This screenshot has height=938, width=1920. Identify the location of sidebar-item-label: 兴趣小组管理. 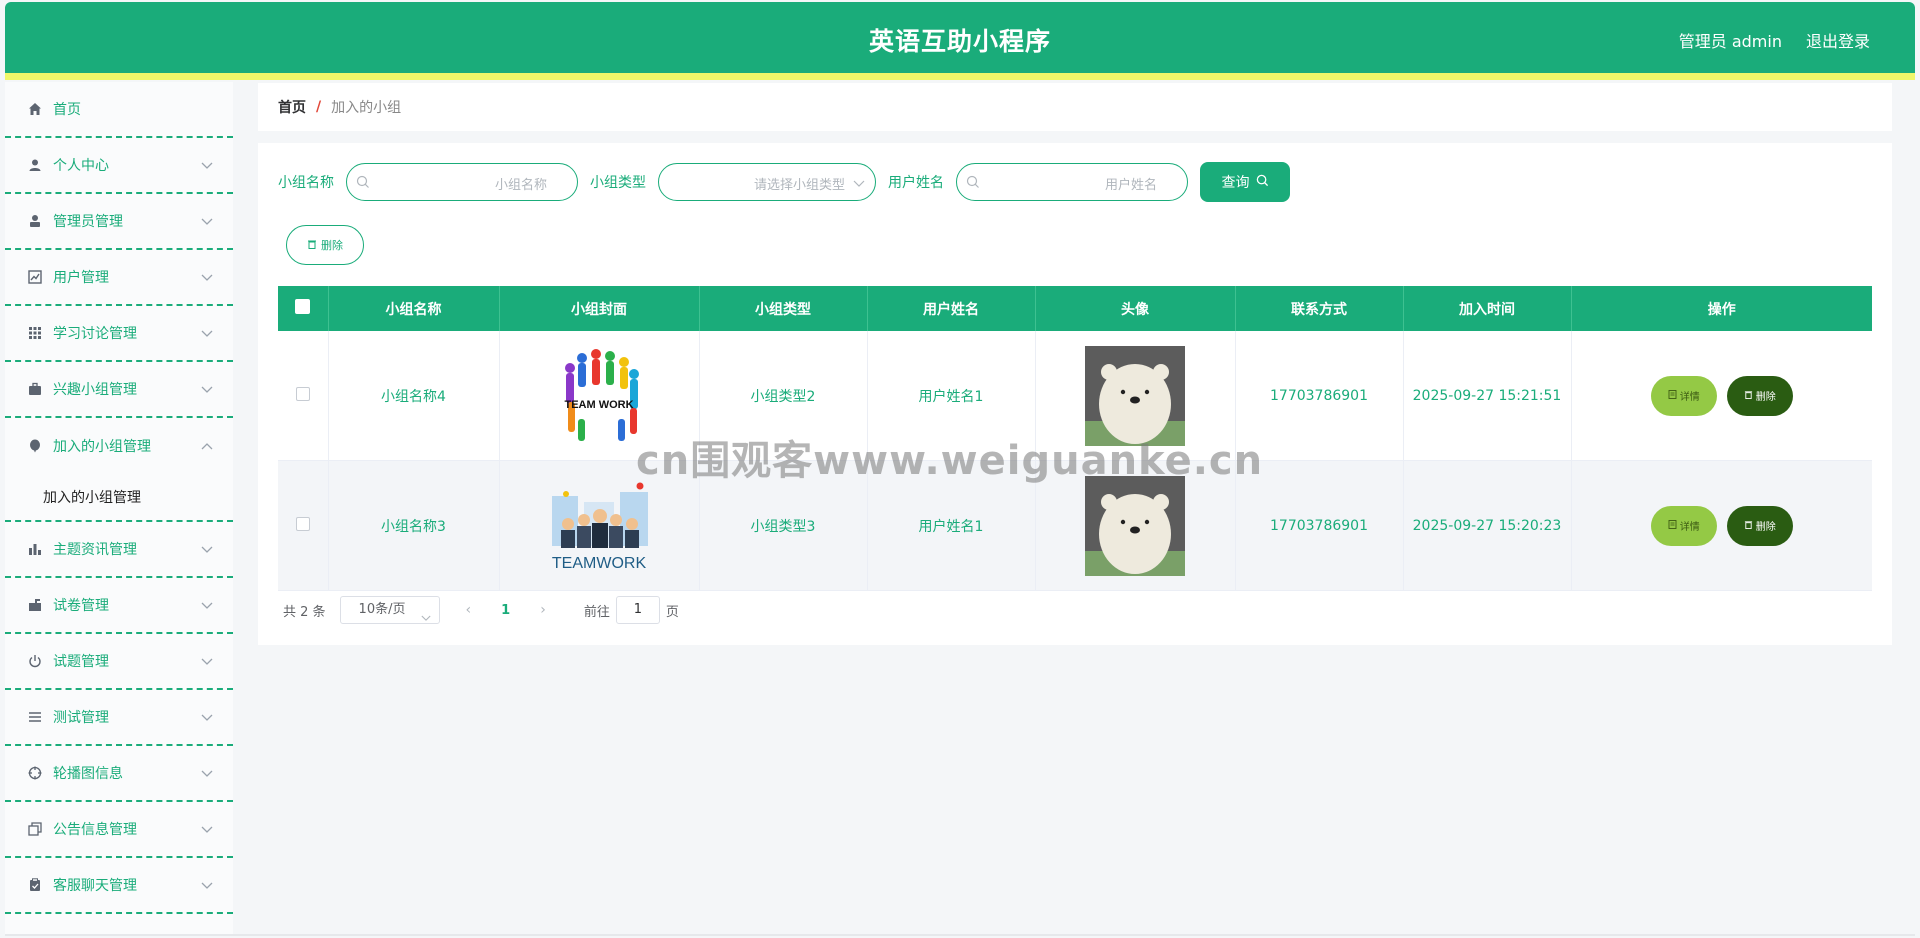
(95, 390).